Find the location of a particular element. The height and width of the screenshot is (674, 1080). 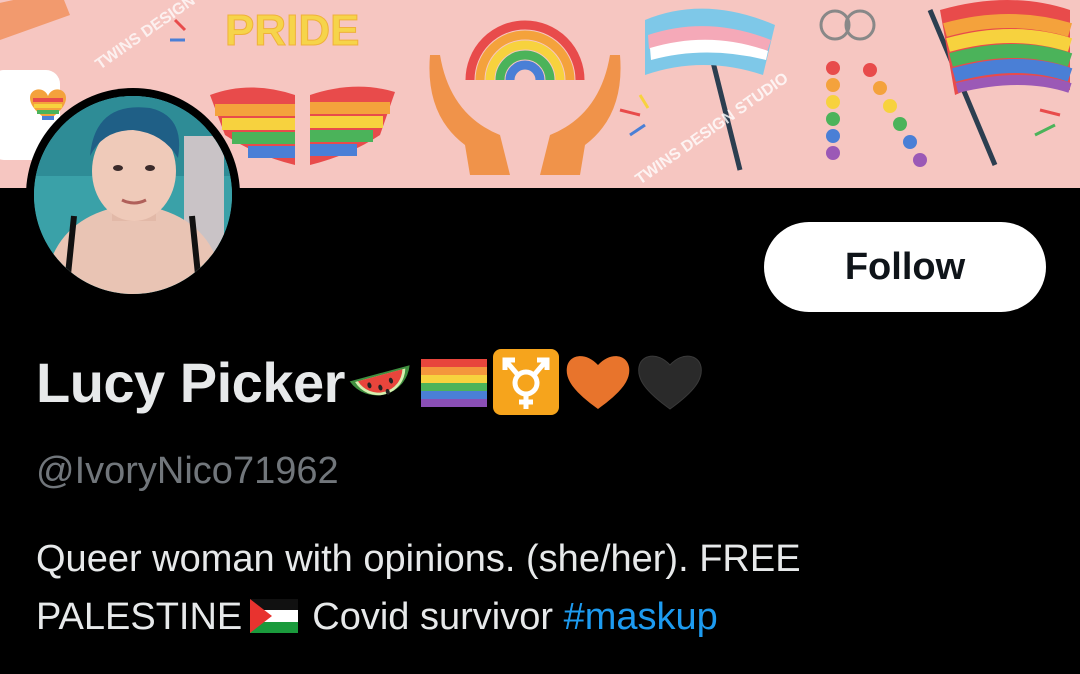

display-name-row: Lucy Picker is located at coordinates (370, 382).